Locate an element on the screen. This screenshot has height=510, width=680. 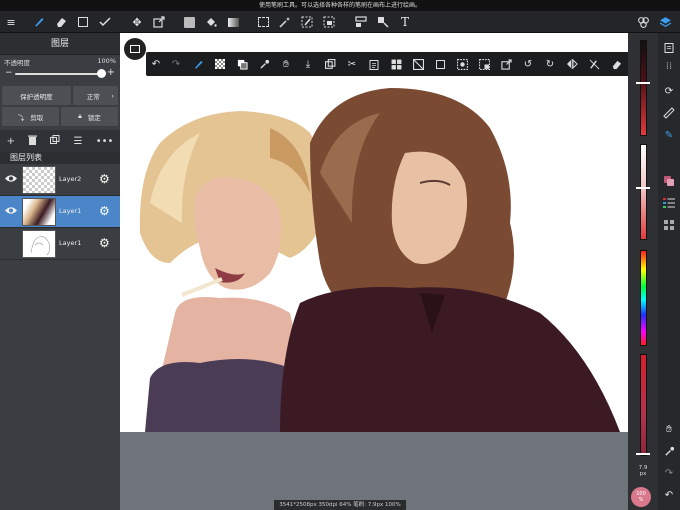
add-layer-icon: + is located at coordinates (11, 141).